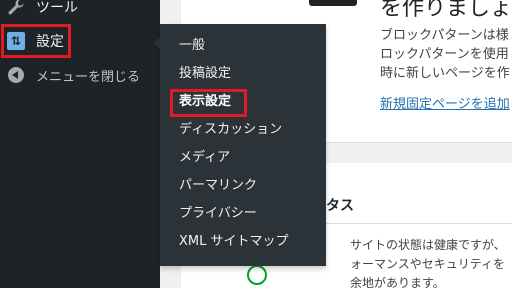 Image resolution: width=512 pixels, height=288 pixels. I want to click on submenu-item-discussion: ディスカッション, so click(230, 130).